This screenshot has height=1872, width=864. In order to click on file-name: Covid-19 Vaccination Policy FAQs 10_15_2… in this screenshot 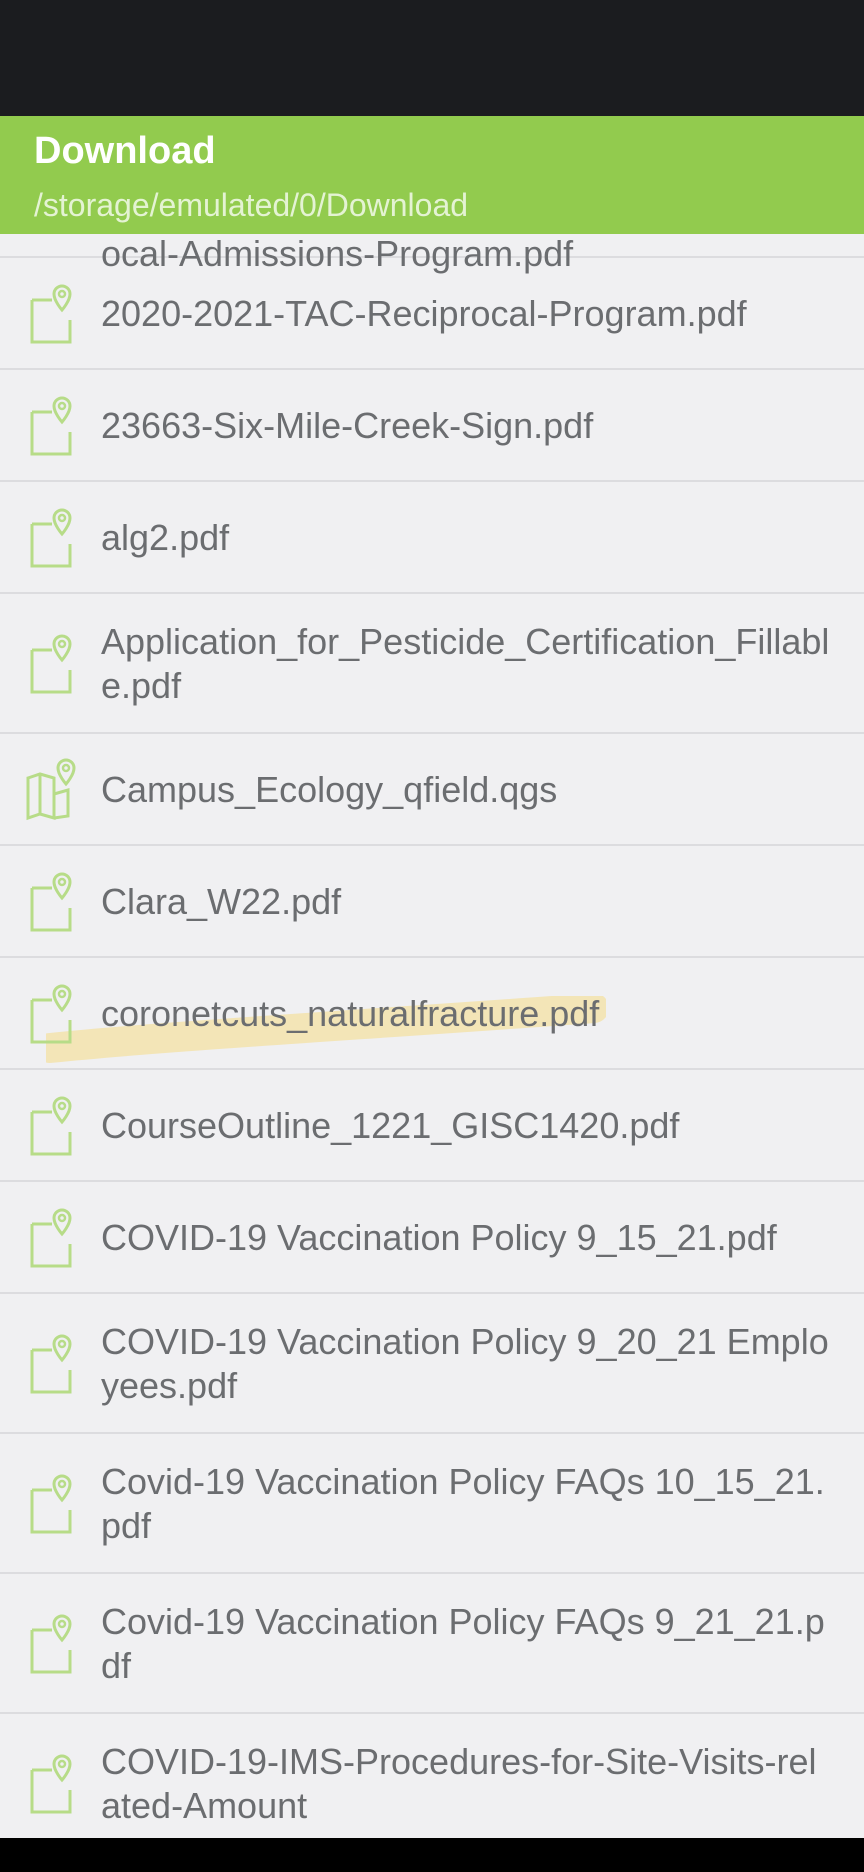, I will do `click(463, 1503)`.